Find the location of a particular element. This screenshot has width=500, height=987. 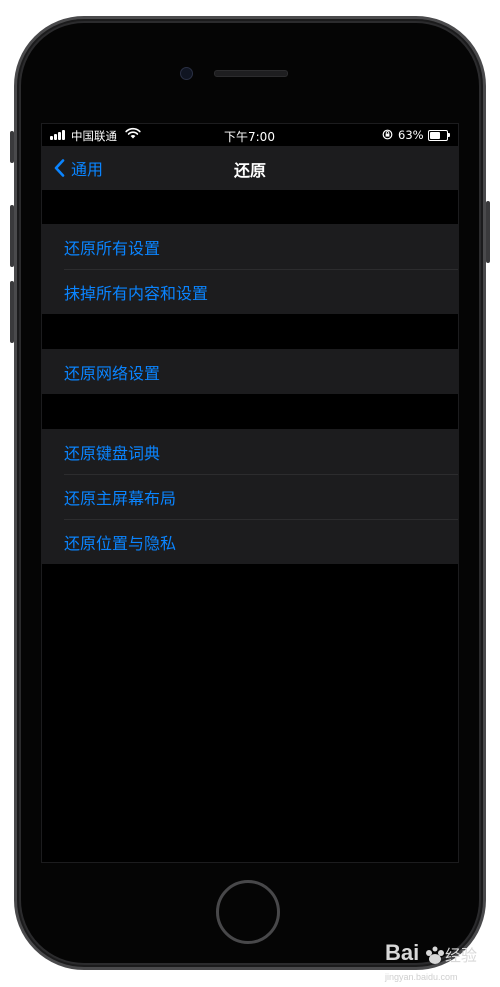

reset-location-privacy-row: 还原位置与隐私 is located at coordinates (250, 541).